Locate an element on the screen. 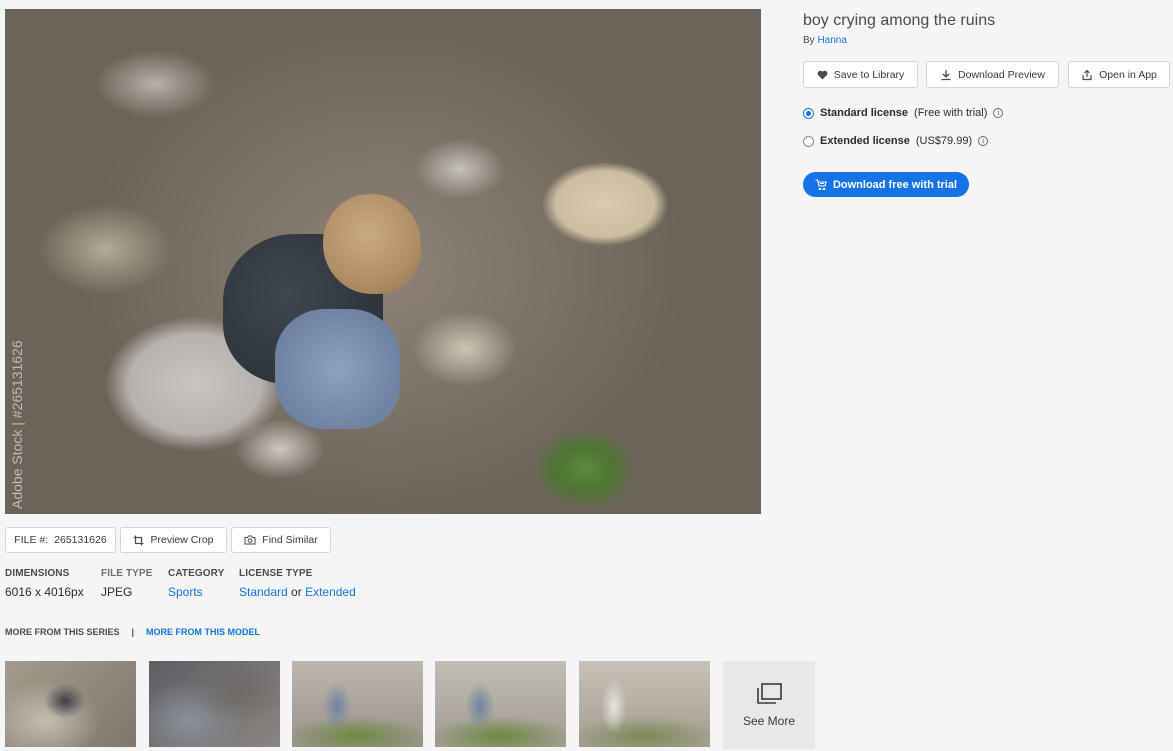 The width and height of the screenshot is (1173, 751). file-number-chip: FILE #: 265131626 is located at coordinates (60, 540).